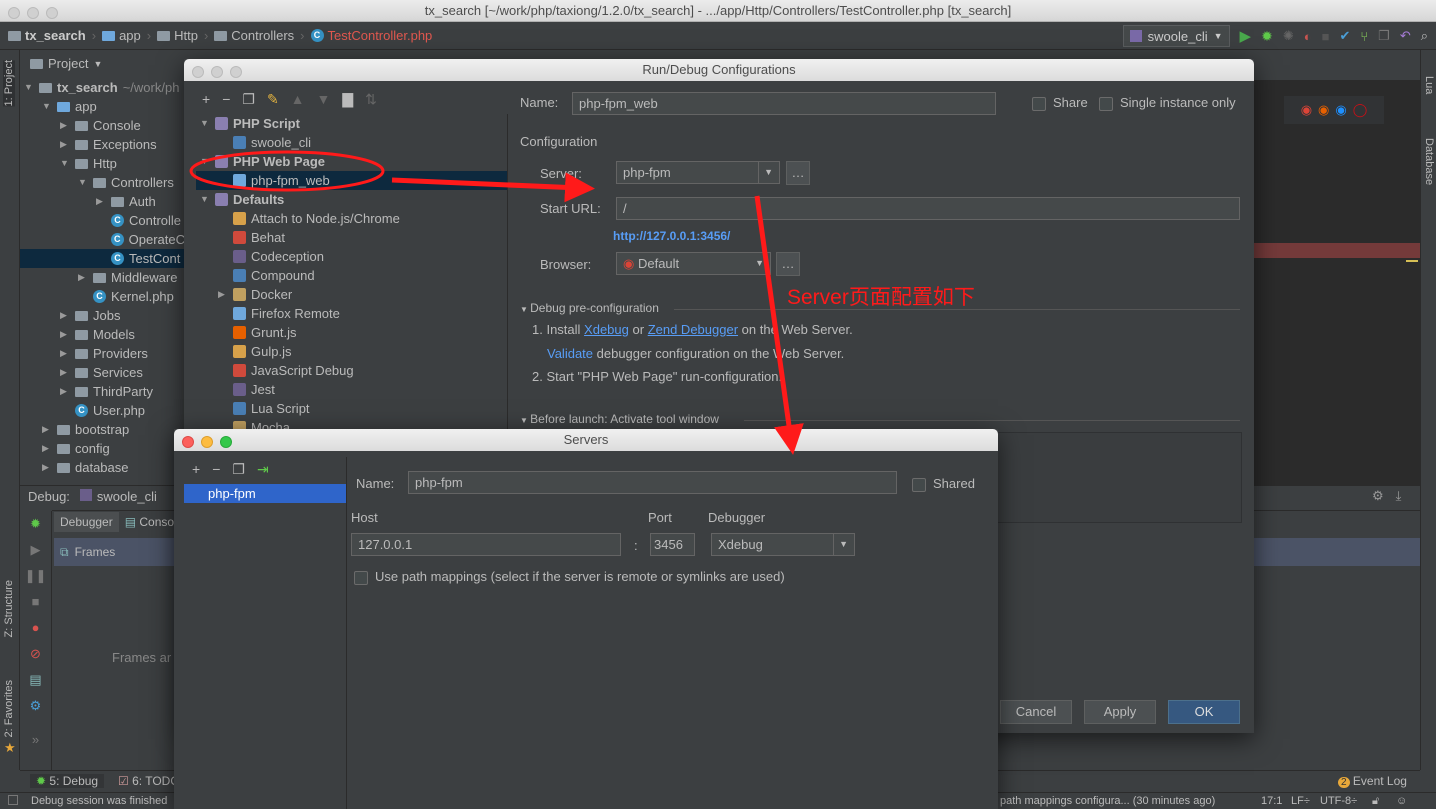  What do you see at coordinates (881, 297) in the screenshot?
I see `annotation-text: Server页面配置如下` at bounding box center [881, 297].